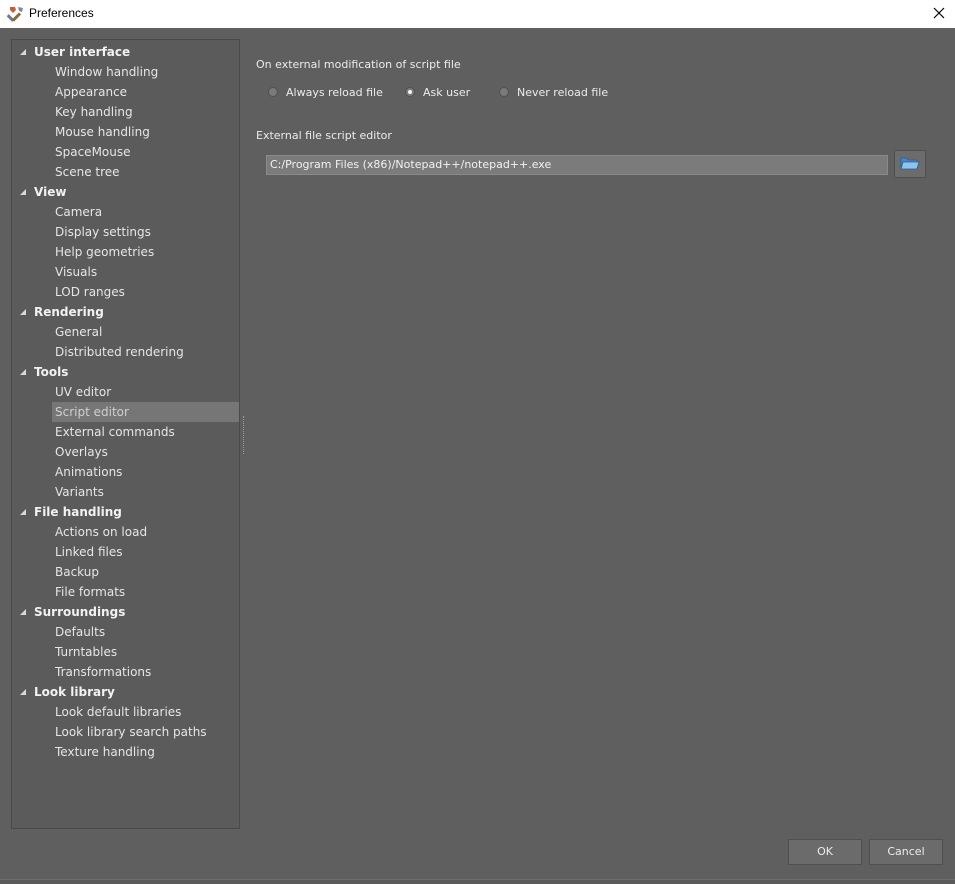  What do you see at coordinates (74, 692) in the screenshot?
I see `tree-category-label: Look library` at bounding box center [74, 692].